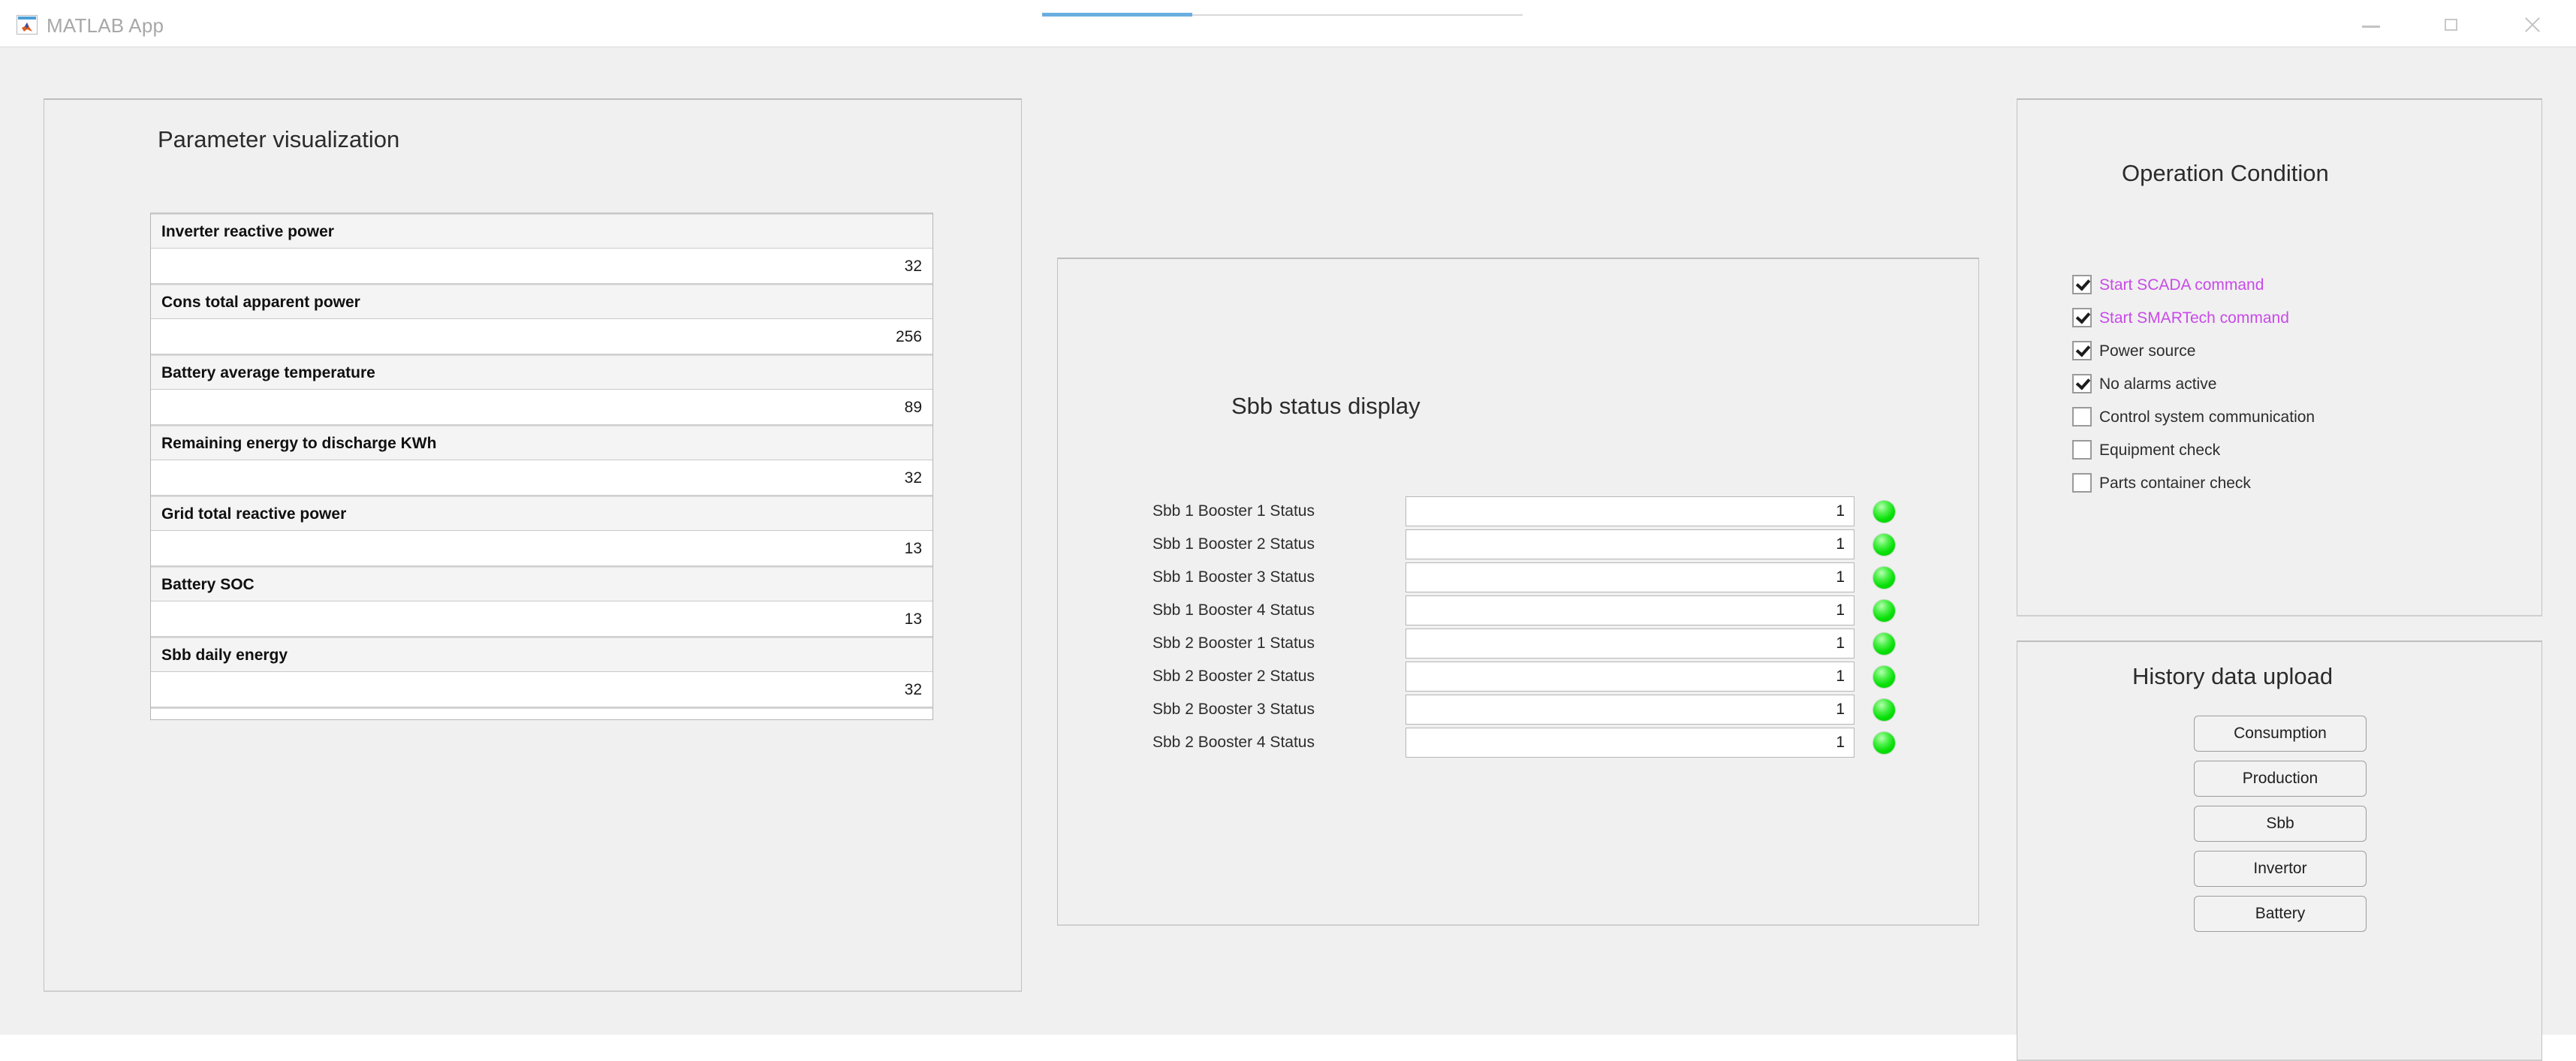  I want to click on operation-condition-checkbox: Power source, so click(2305, 351).